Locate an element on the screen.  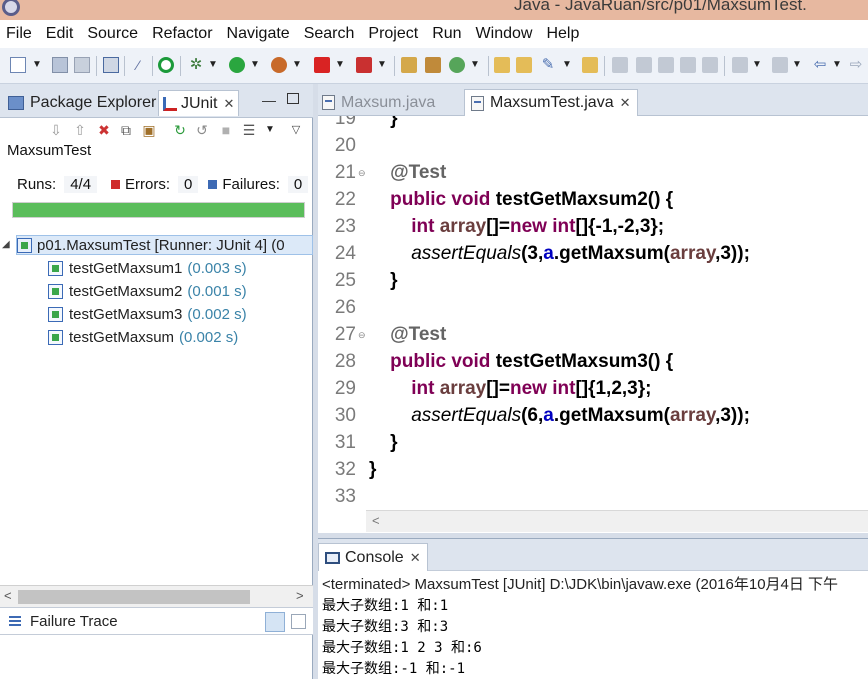
next-annotation-dropdown-icon: ▼ is located at coordinates (757, 65).